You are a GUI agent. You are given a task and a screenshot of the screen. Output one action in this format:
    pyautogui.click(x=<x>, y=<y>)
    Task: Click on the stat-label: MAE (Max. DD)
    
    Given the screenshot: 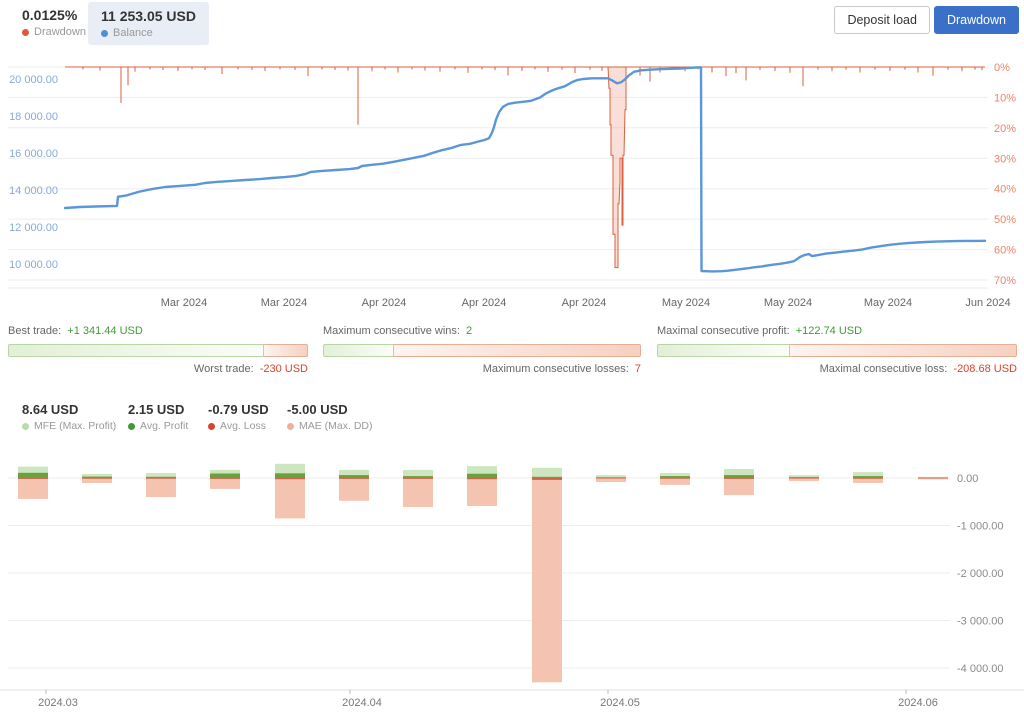 What is the action you would take?
    pyautogui.click(x=336, y=426)
    